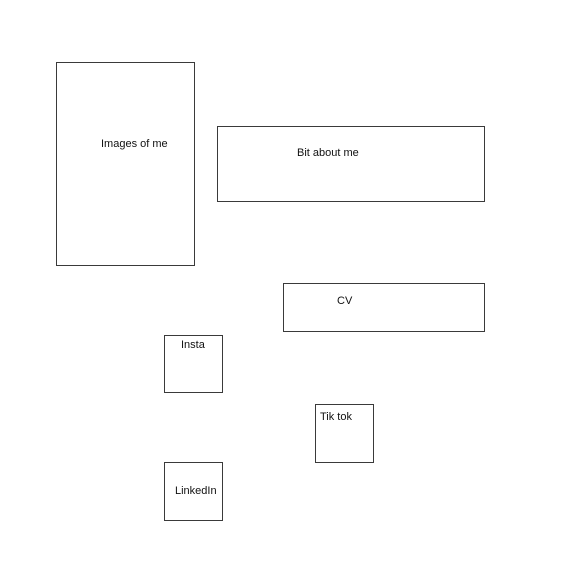 Image resolution: width=567 pixels, height=567 pixels. Describe the element at coordinates (384, 307) in the screenshot. I see `cv-link-box: CV` at that location.